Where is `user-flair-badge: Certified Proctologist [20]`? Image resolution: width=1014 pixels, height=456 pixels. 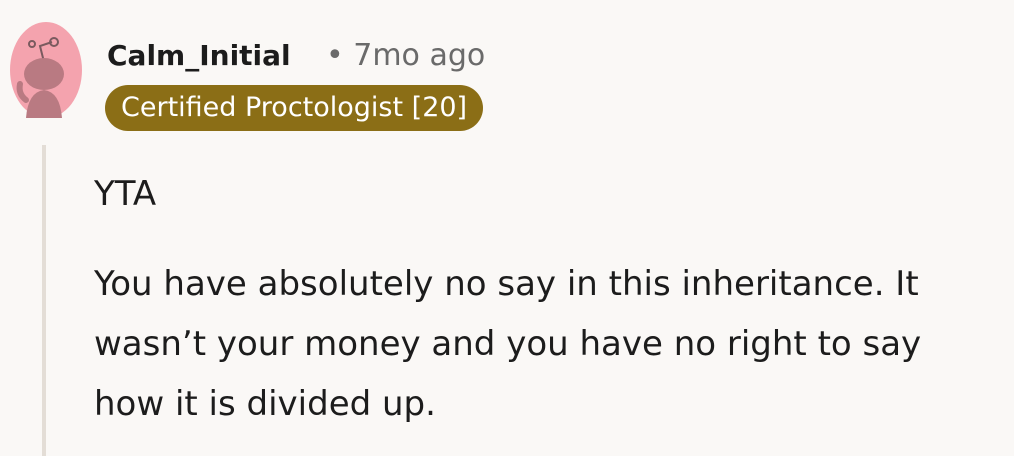 user-flair-badge: Certified Proctologist [20] is located at coordinates (294, 108).